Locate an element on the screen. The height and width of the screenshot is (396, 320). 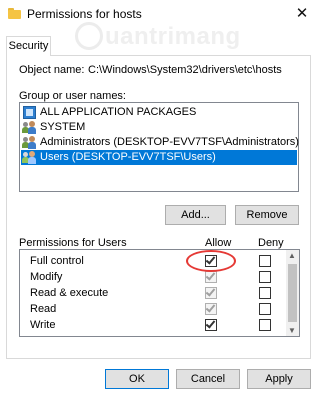
watermark-text: uantrimang is located at coordinates (173, 36).